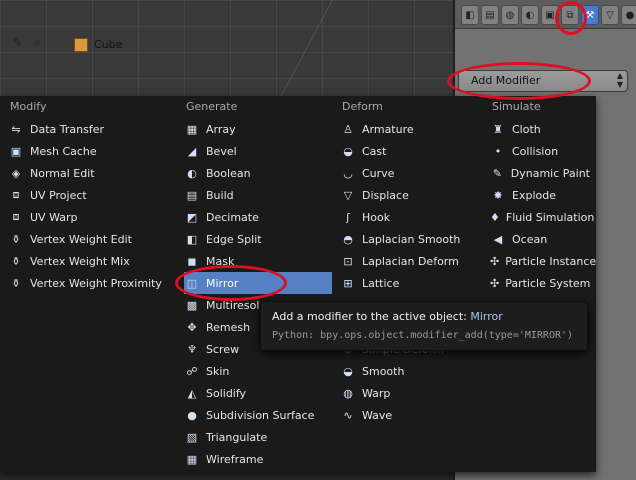  Describe the element at coordinates (222, 283) in the screenshot. I see `menu-item-label: Mirror` at that location.